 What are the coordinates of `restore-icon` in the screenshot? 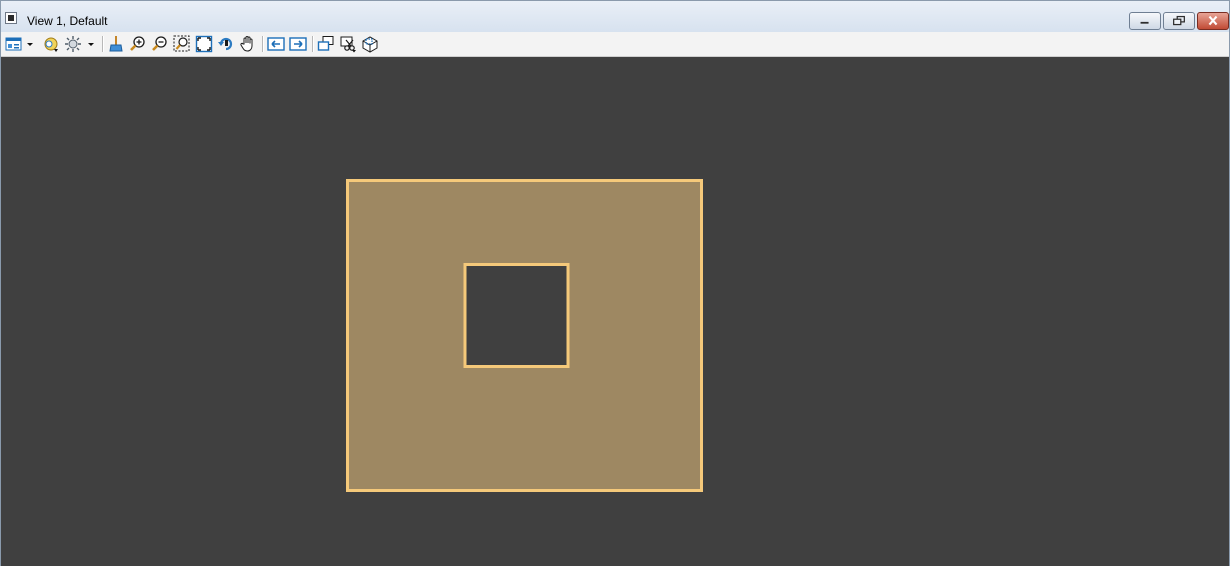 It's located at (1179, 20).